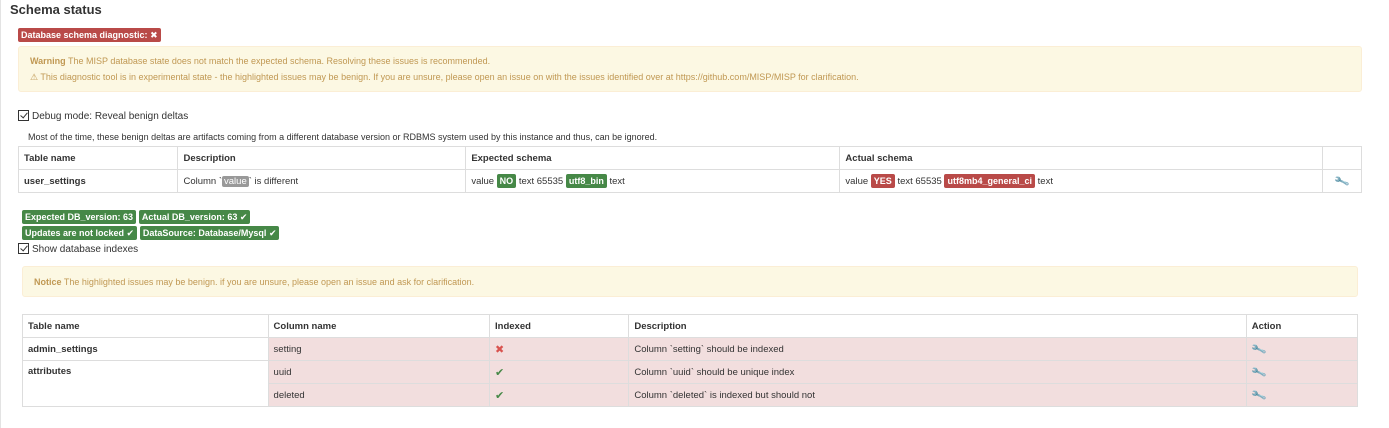 This screenshot has width=1389, height=428. Describe the element at coordinates (617, 181) in the screenshot. I see `expected-default: text` at that location.